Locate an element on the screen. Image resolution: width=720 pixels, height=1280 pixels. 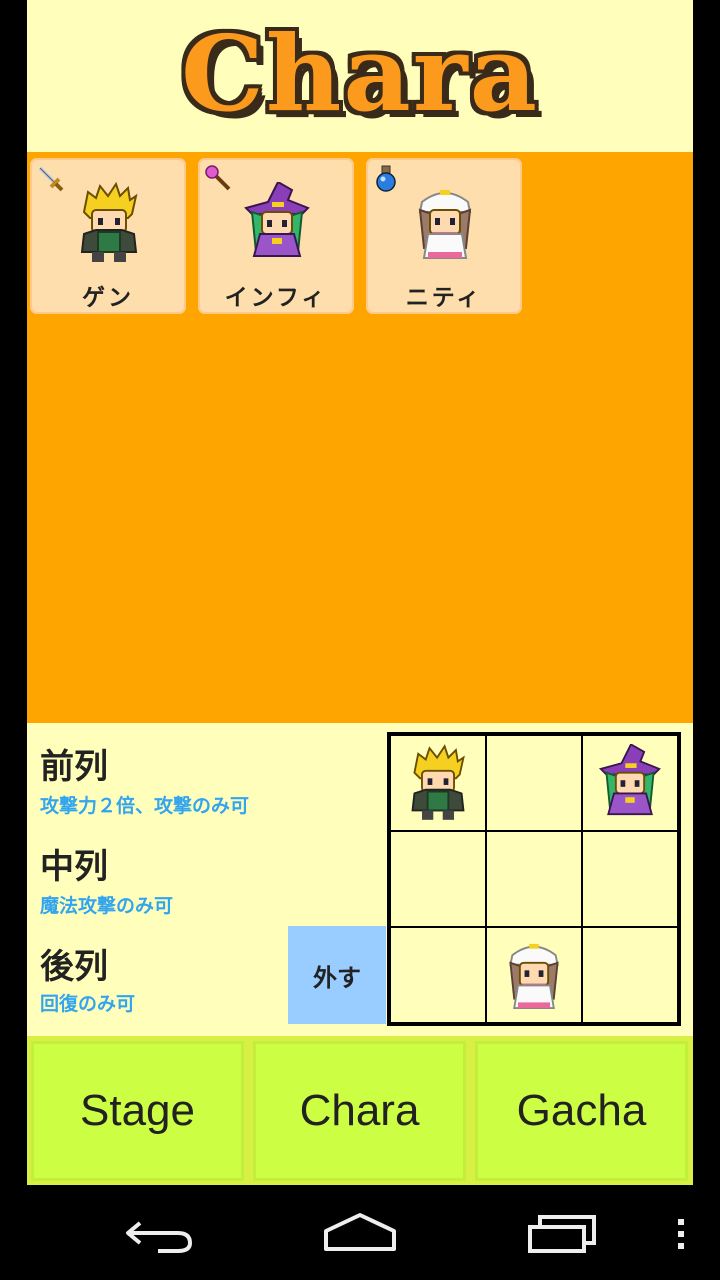
back-row-label: 後列 is located at coordinates (74, 967).